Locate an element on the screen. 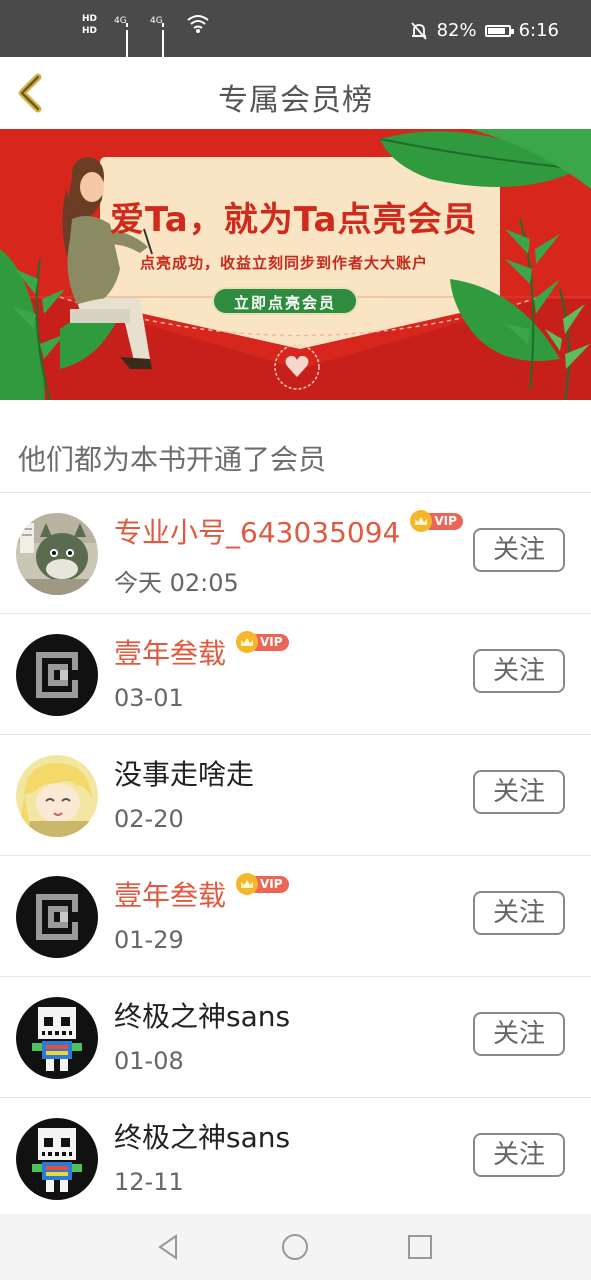 This screenshot has height=1280, width=591. clock: 6:16 is located at coordinates (538, 30).